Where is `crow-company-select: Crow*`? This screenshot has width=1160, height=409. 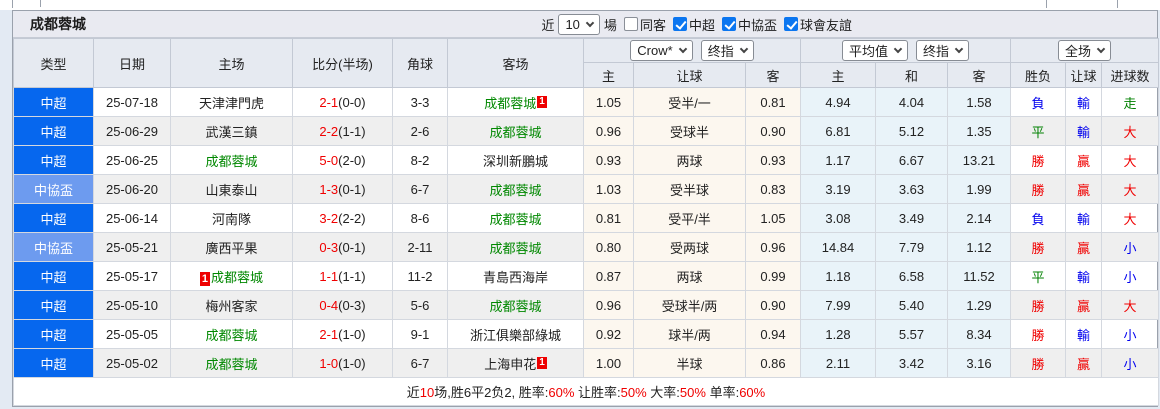
crow-company-select: Crow* is located at coordinates (661, 50).